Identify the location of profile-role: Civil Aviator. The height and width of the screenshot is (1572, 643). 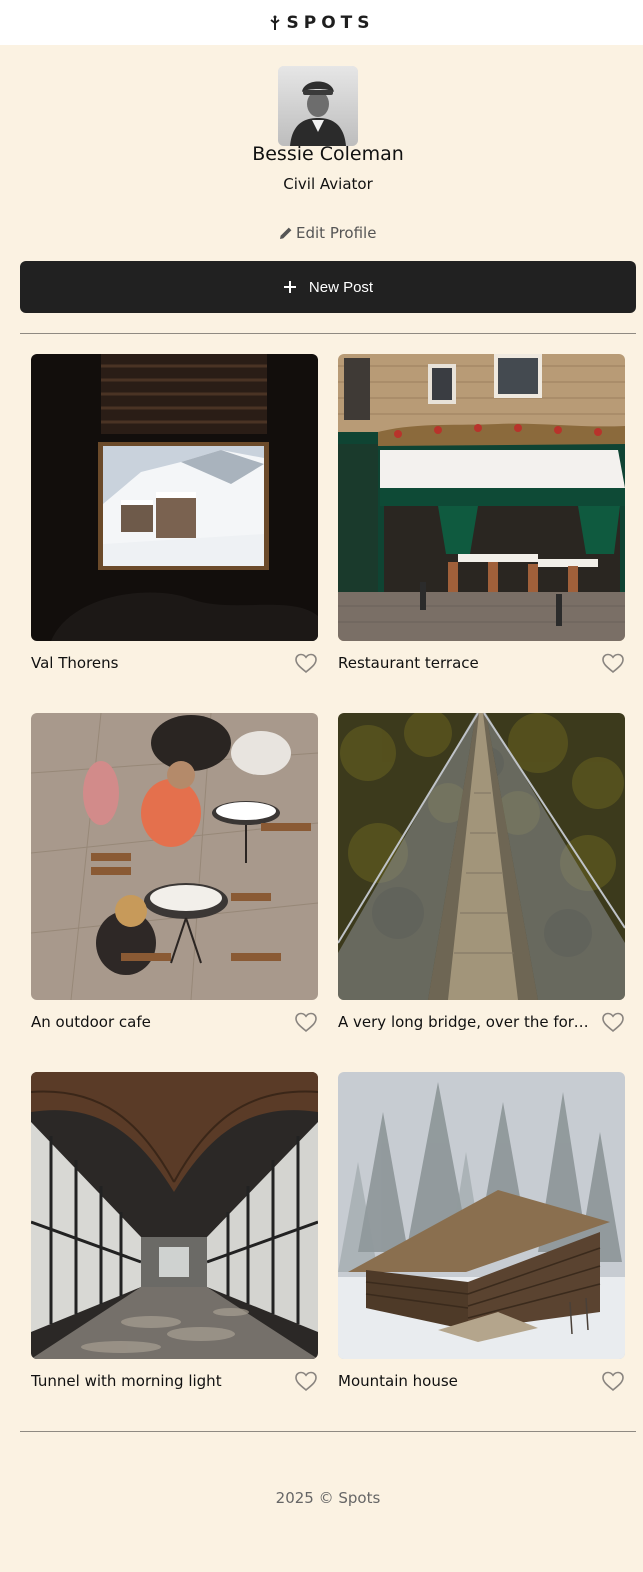
(328, 184).